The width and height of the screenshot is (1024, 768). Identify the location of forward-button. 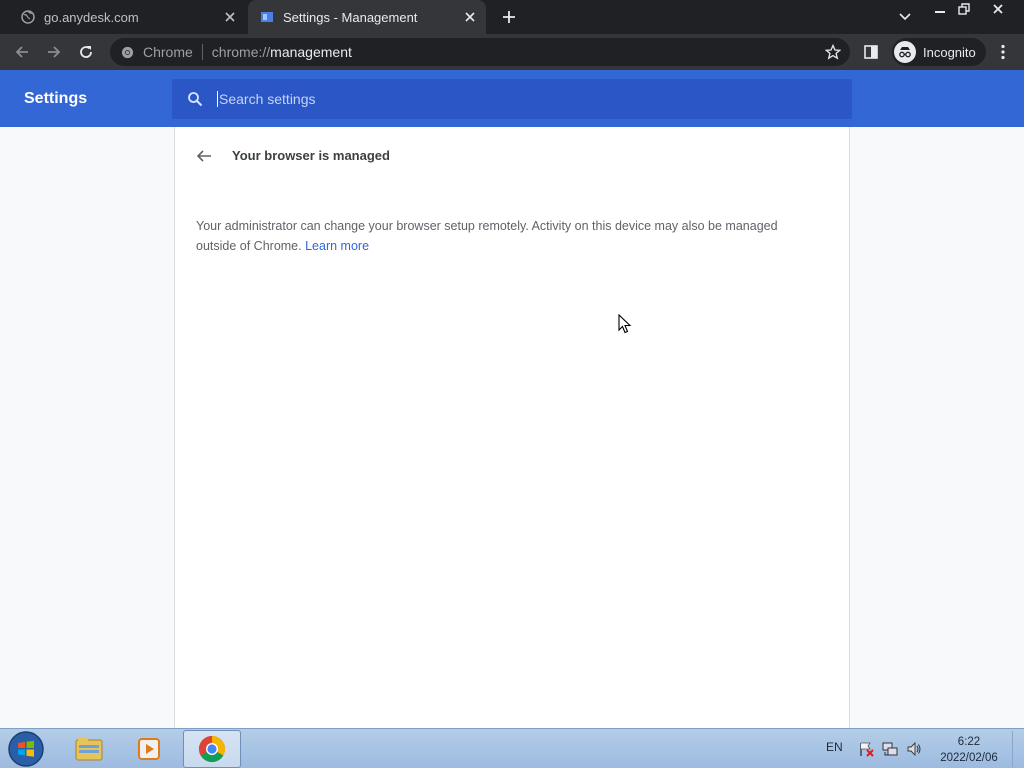
(54, 52).